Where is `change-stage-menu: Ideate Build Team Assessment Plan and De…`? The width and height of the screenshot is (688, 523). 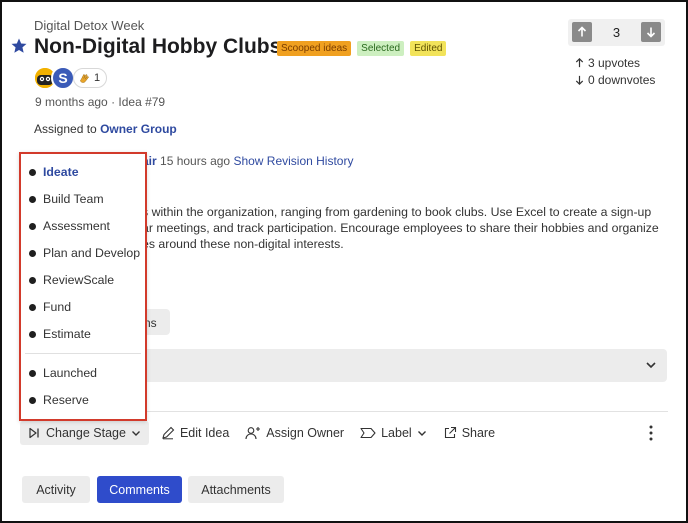 change-stage-menu: Ideate Build Team Assessment Plan and De… is located at coordinates (83, 286).